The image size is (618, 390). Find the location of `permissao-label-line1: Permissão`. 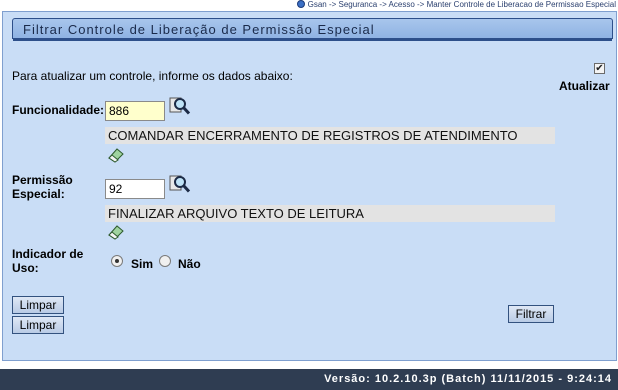

permissao-label-line1: Permissão is located at coordinates (42, 180).